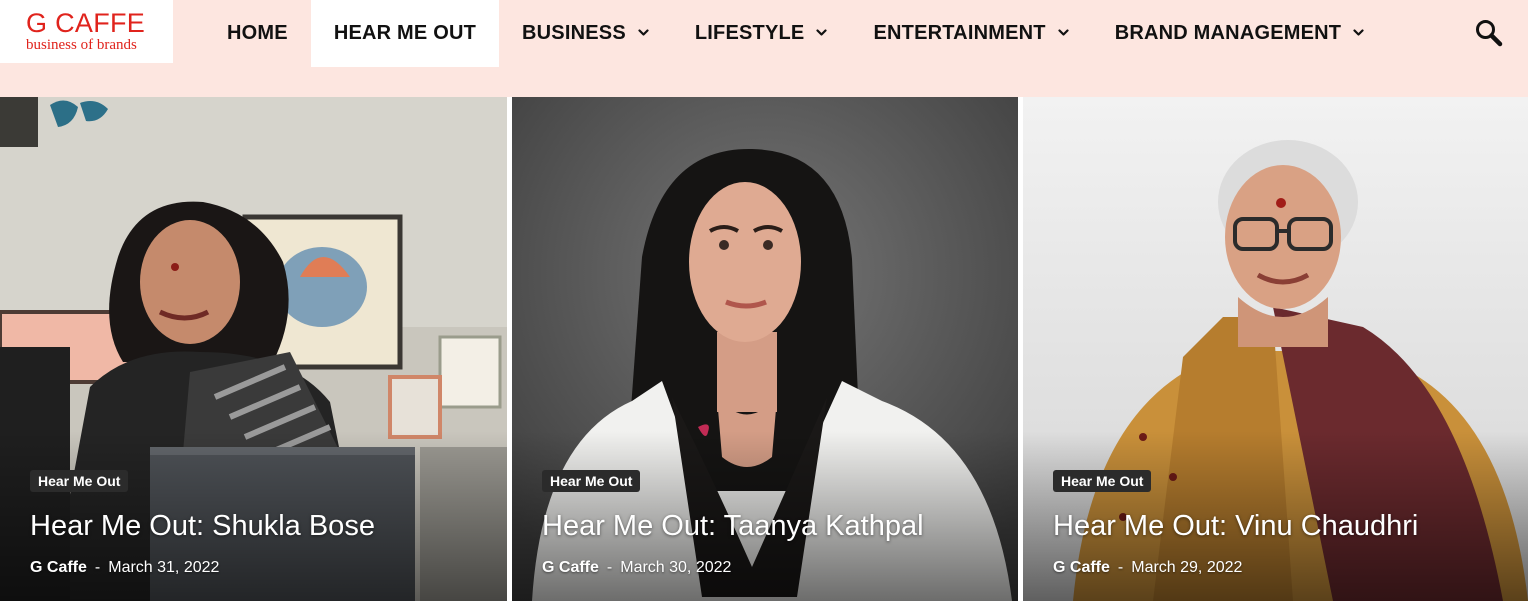  I want to click on nav-item-label: HOME, so click(257, 33).